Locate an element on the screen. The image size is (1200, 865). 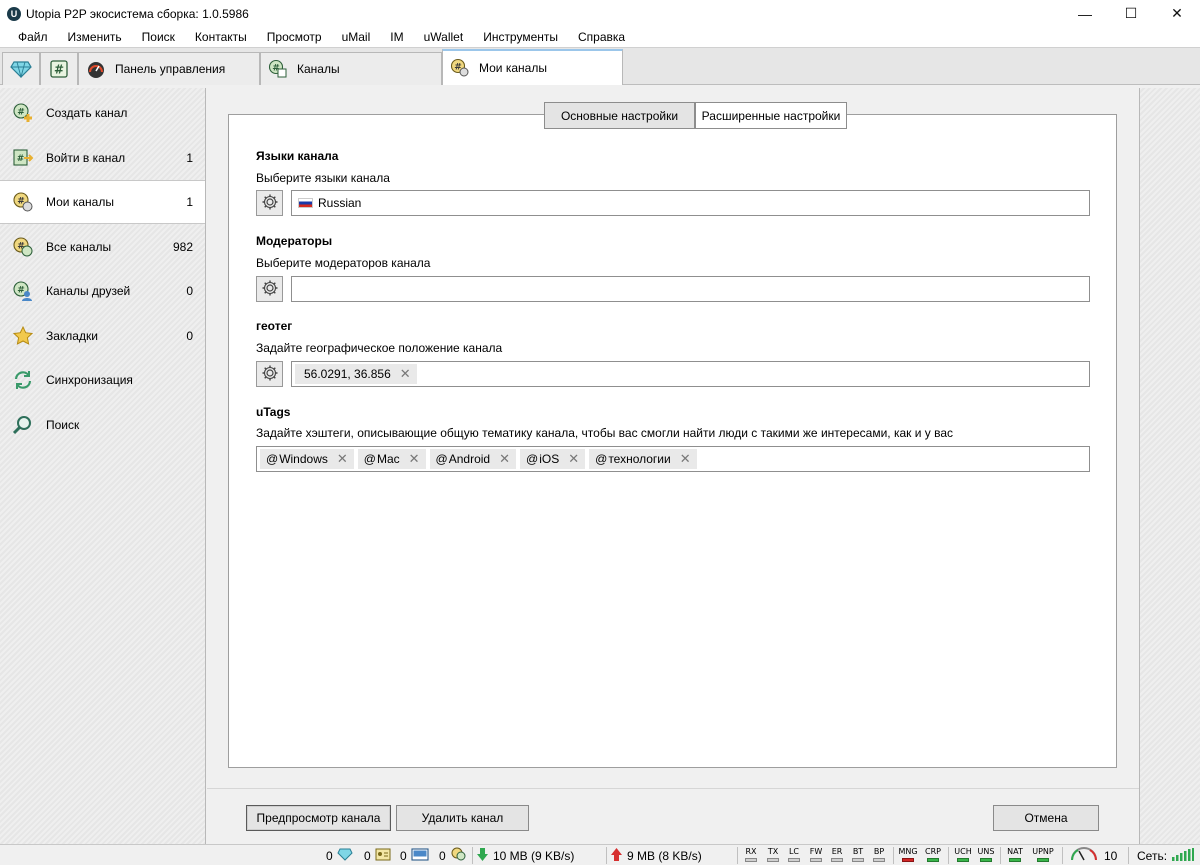
hash-channel-icon: # is located at coordinates (59, 69).